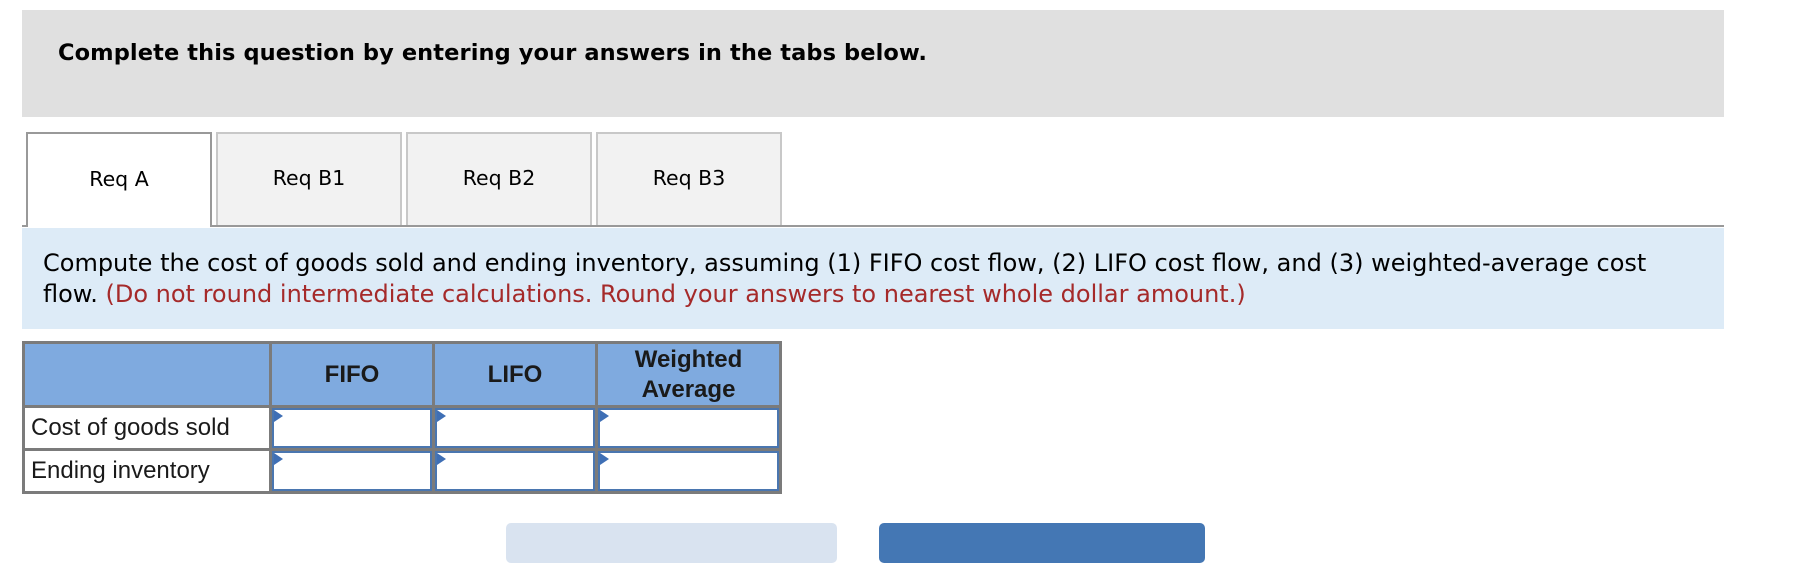  I want to click on tab-req-b1: Req B1, so click(309, 178).